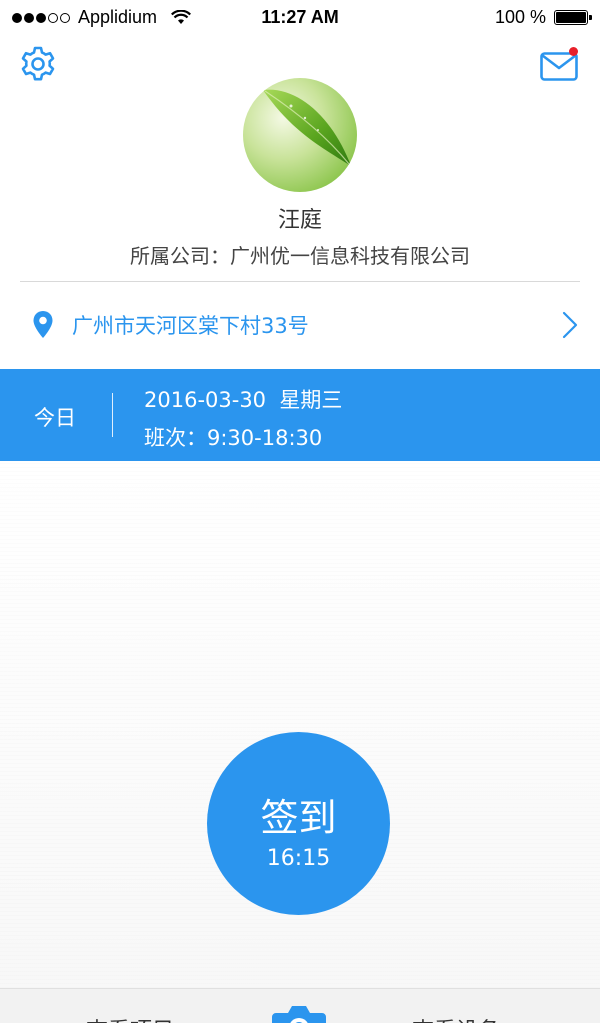 This screenshot has height=1023, width=600. I want to click on today-label: 今日, so click(55, 418).